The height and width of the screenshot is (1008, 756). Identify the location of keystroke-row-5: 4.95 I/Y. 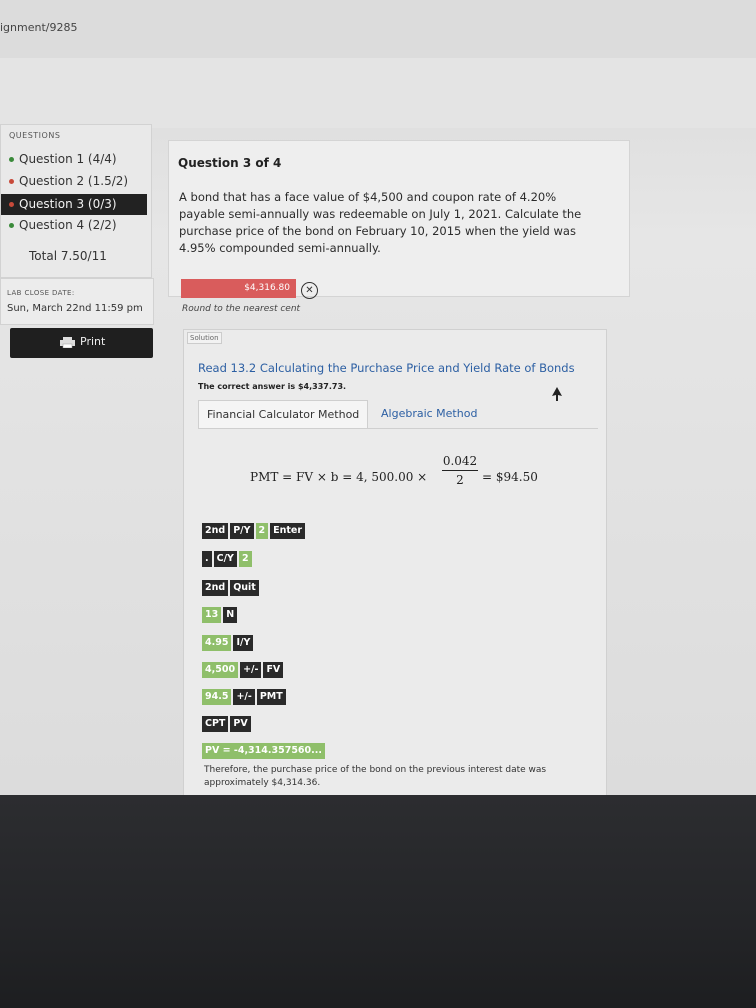
(228, 643).